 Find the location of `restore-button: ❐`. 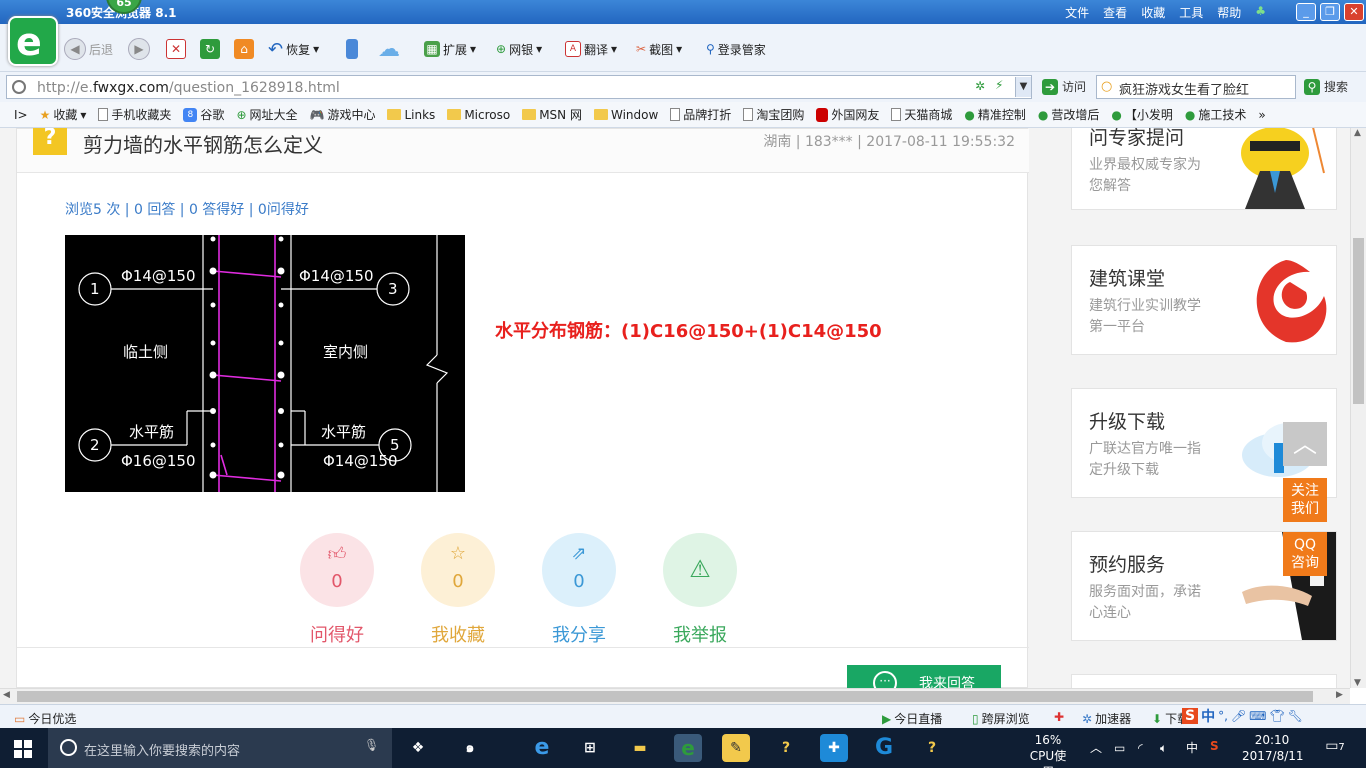

restore-button: ❐ is located at coordinates (1330, 12).